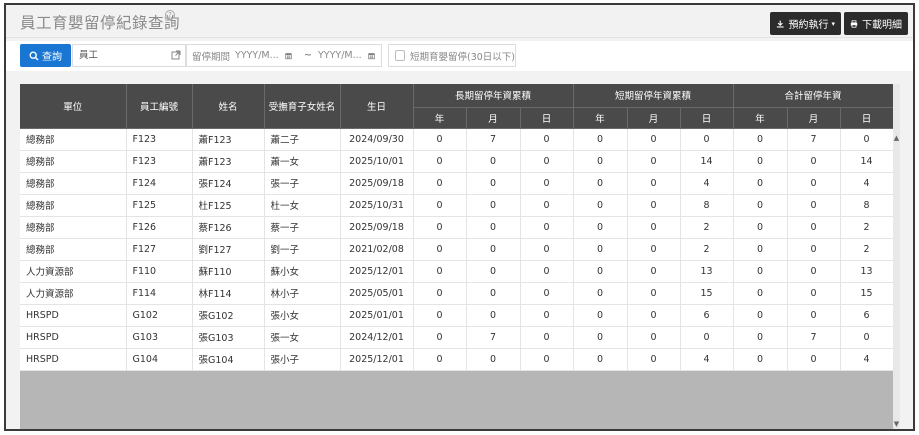 The image size is (919, 435). I want to click on cell-birthday: 2025/05/01, so click(377, 293).